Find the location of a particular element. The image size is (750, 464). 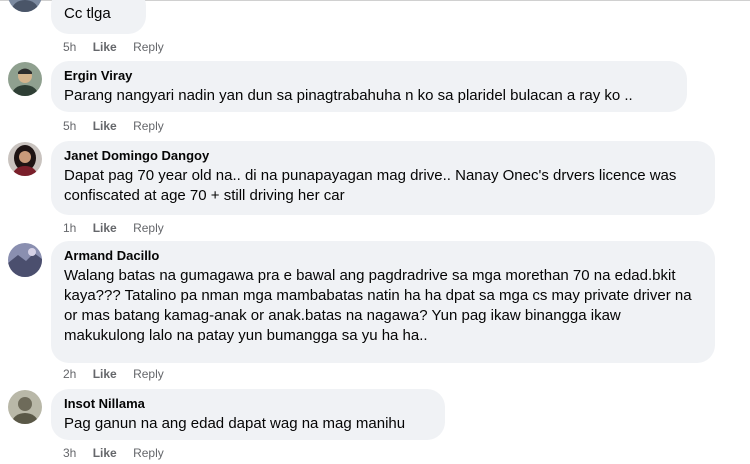

comment-author: Janet Domingo Dangoy is located at coordinates (383, 156).